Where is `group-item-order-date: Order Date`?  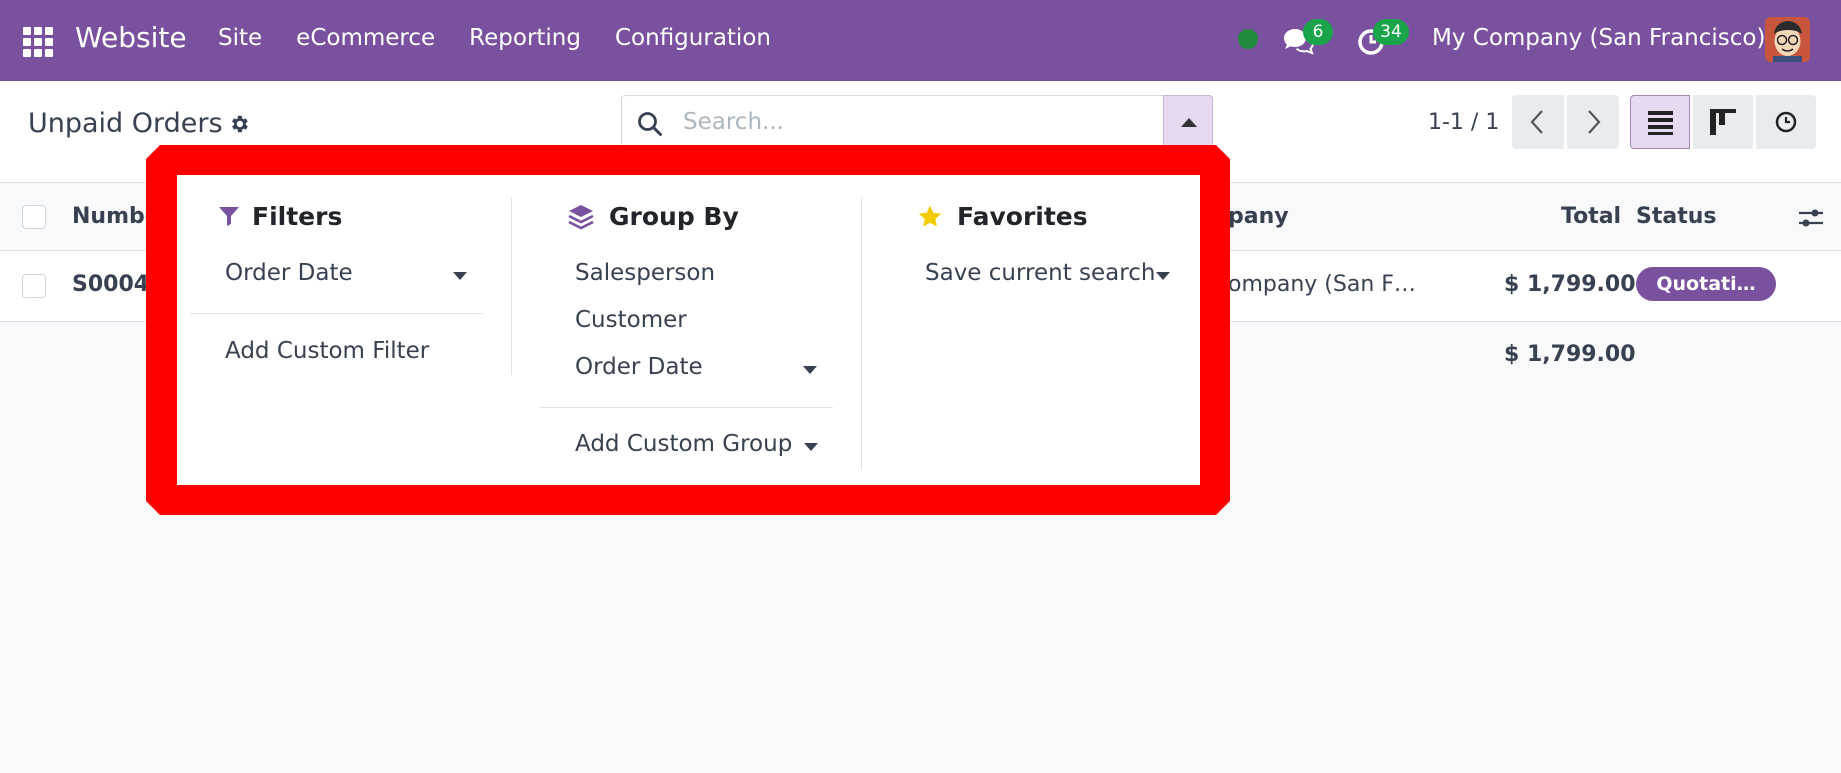 group-item-order-date: Order Date is located at coordinates (639, 367).